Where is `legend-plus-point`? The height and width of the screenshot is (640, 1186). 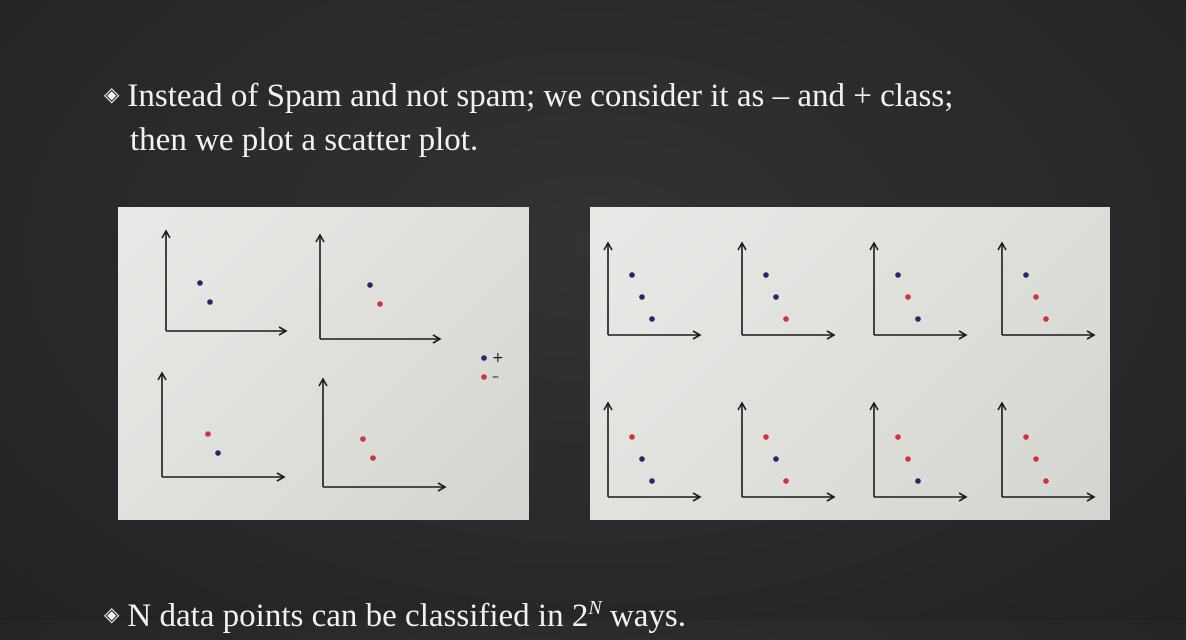
legend-plus-point is located at coordinates (484, 358).